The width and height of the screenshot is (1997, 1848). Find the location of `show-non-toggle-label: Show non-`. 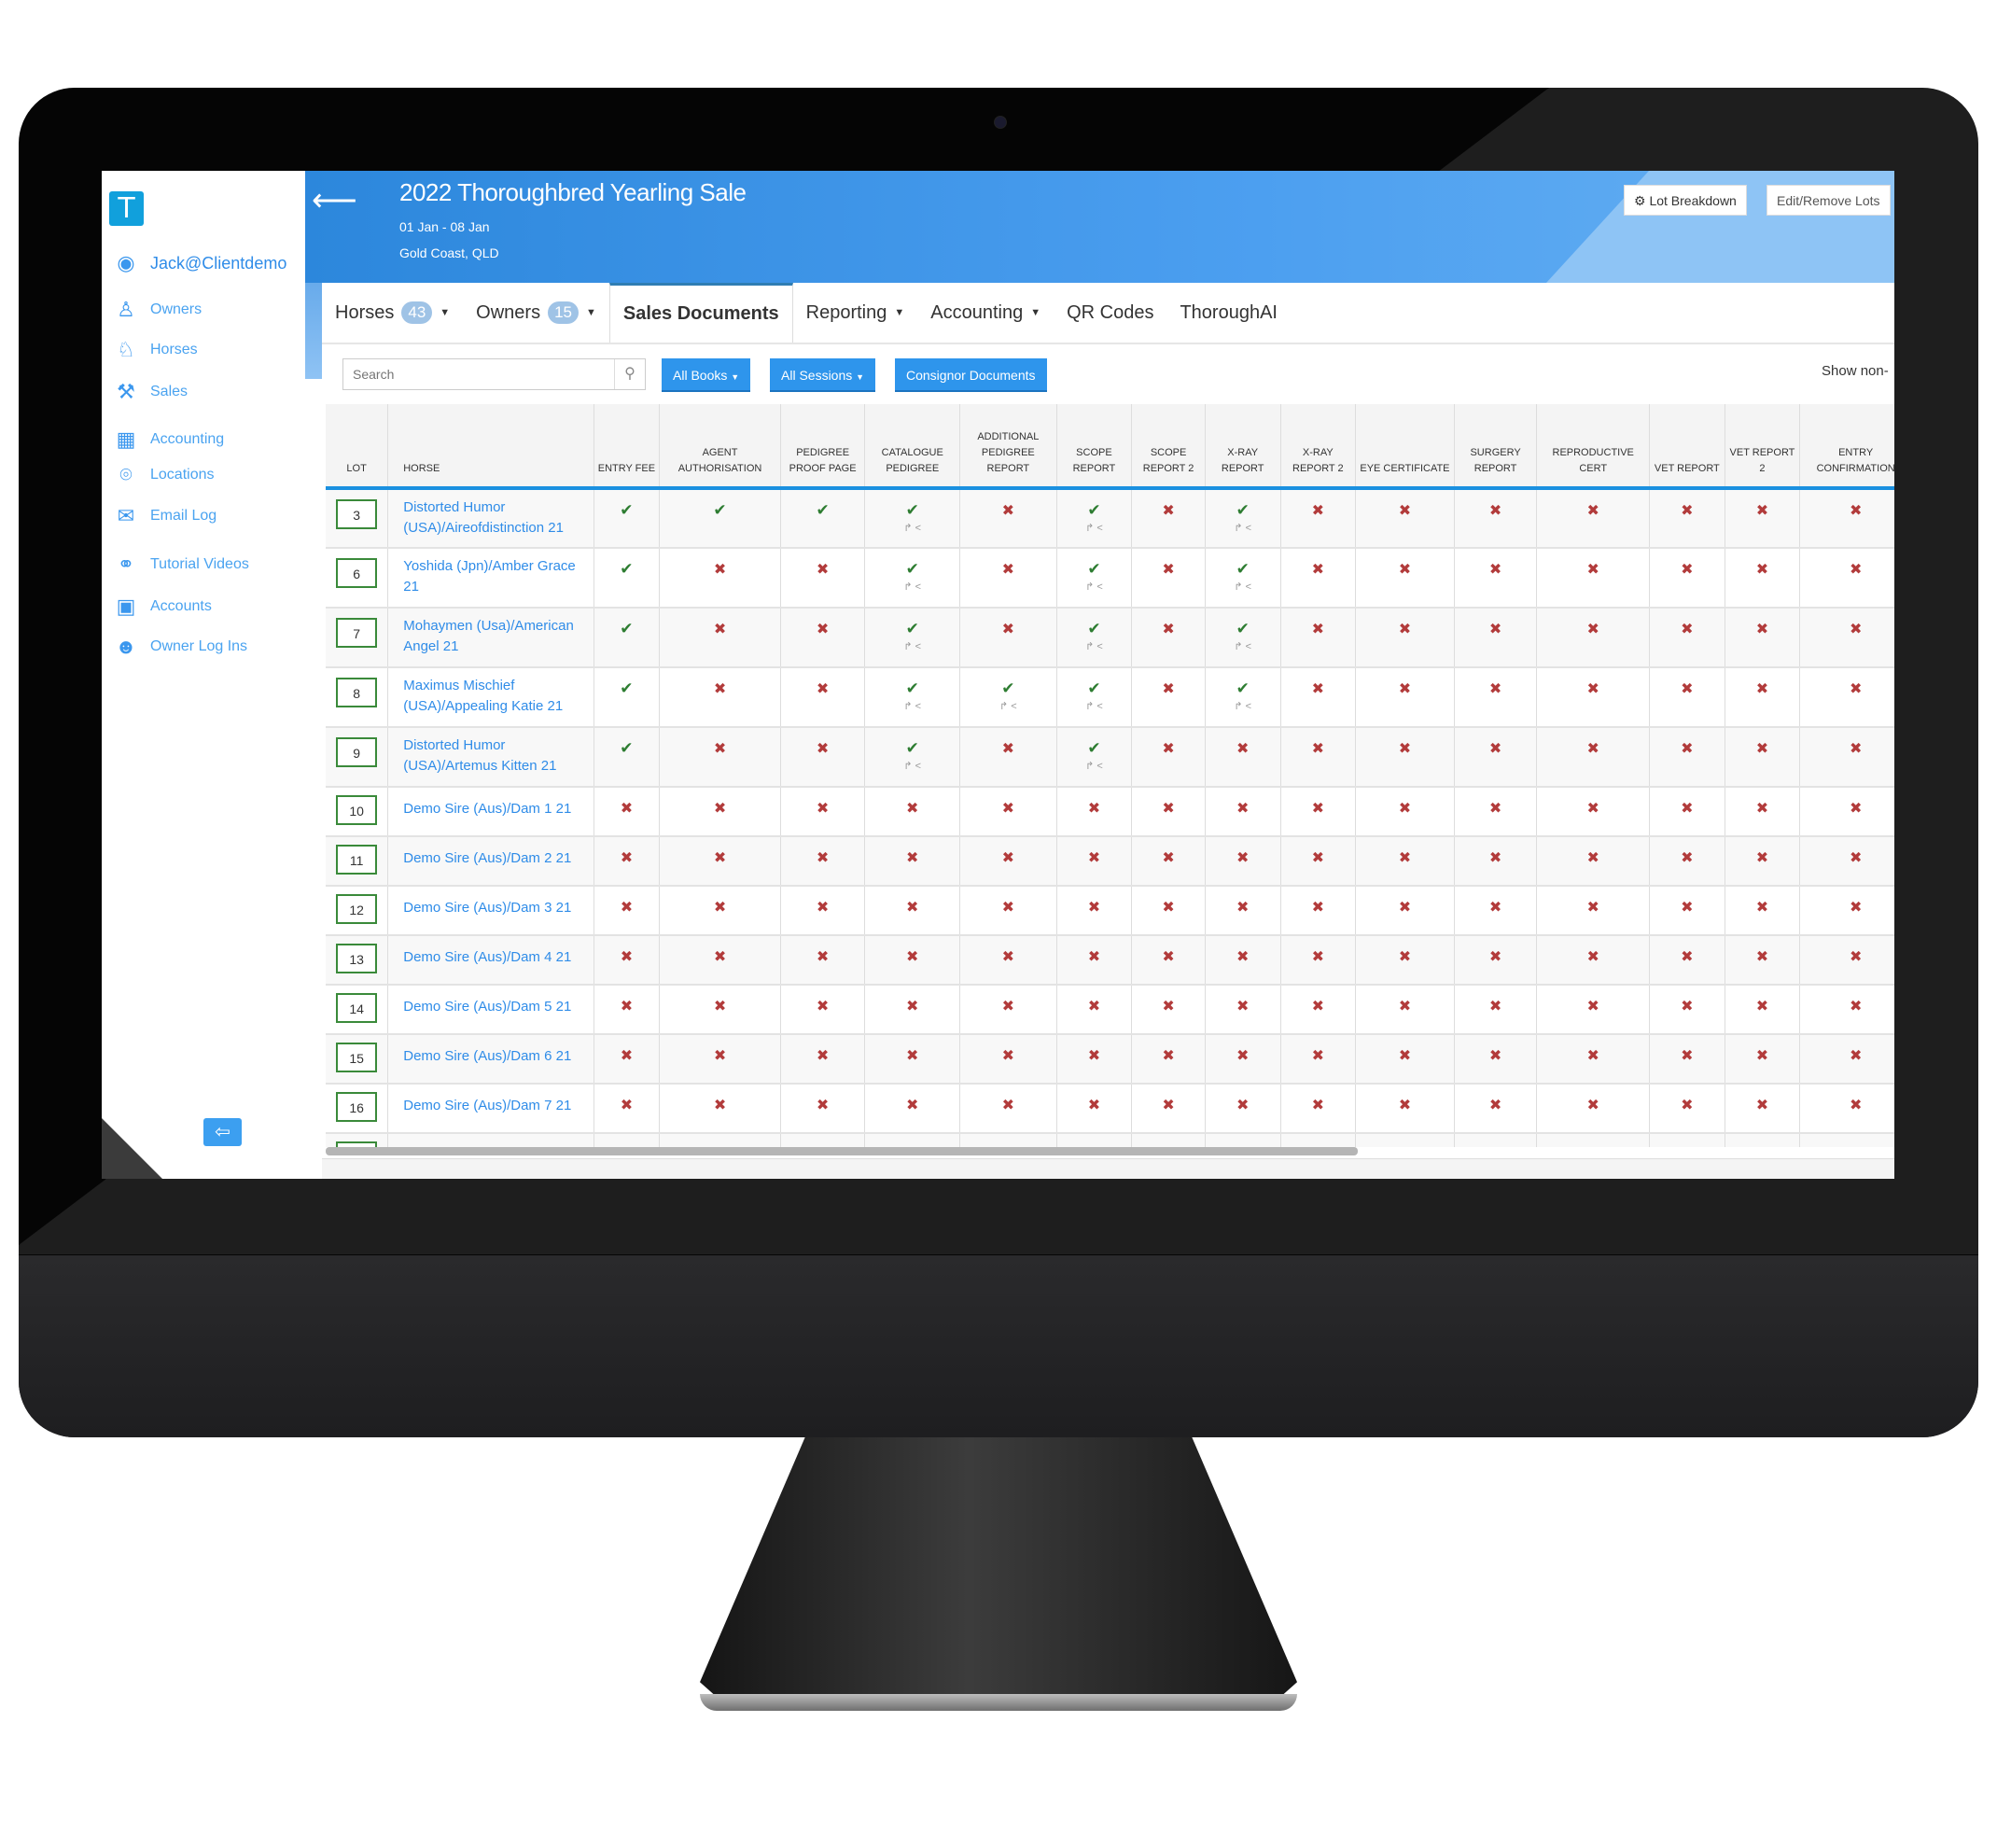

show-non-toggle-label: Show non- is located at coordinates (1855, 371).